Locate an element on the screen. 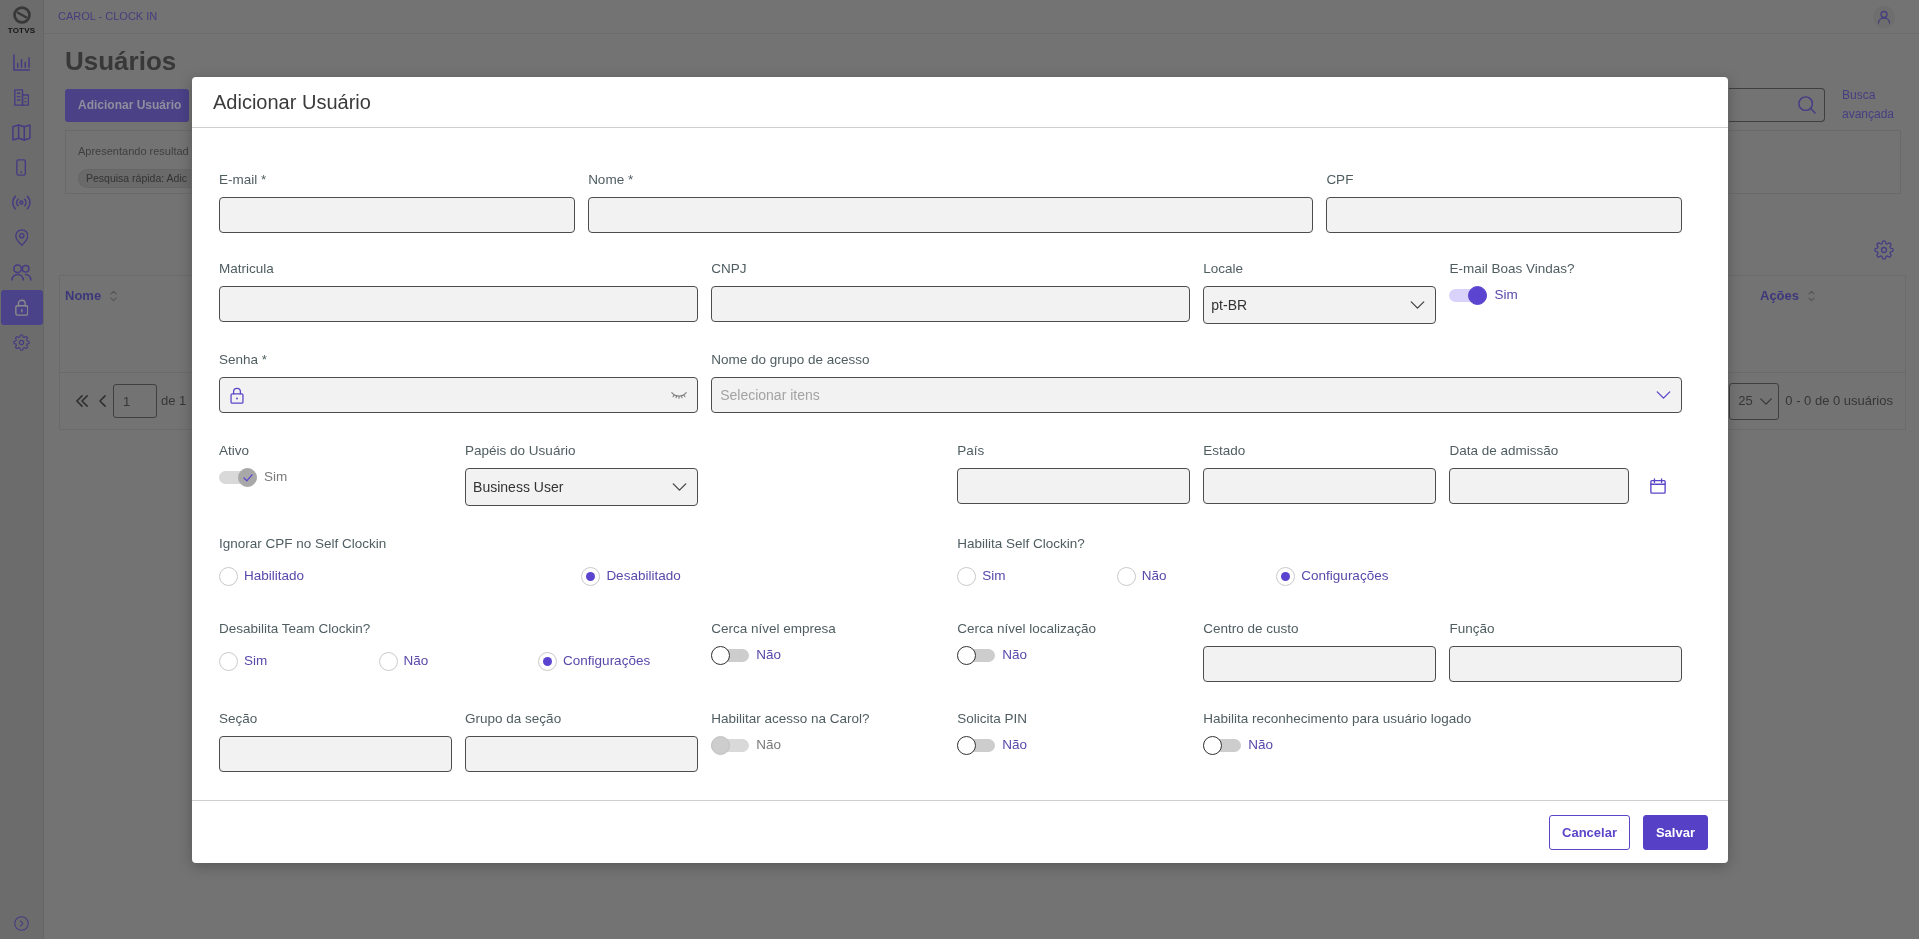 This screenshot has height=939, width=1919. field-label: Habilita Self Clockin? is located at coordinates (1021, 544).